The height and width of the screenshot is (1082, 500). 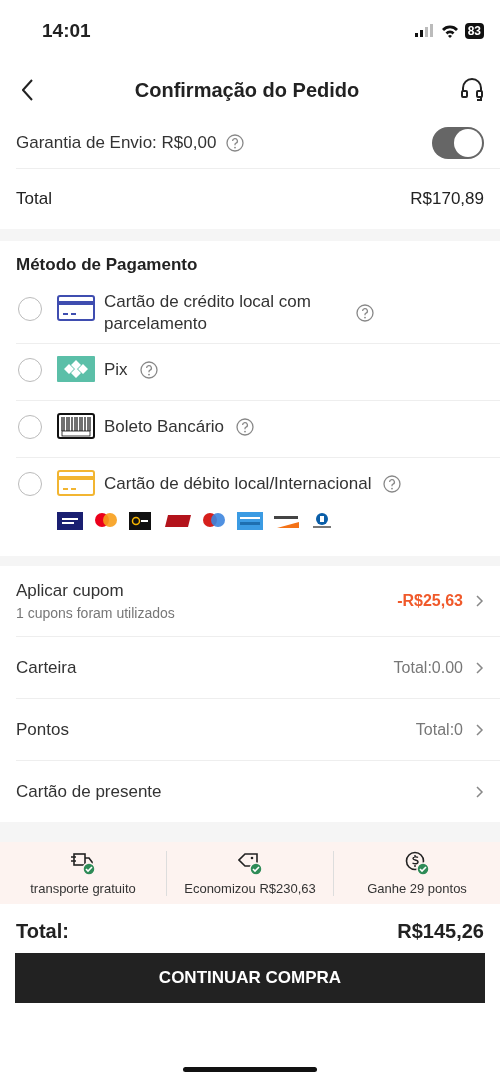 What do you see at coordinates (440, 931) in the screenshot?
I see `final-total-value: R$145,26` at bounding box center [440, 931].